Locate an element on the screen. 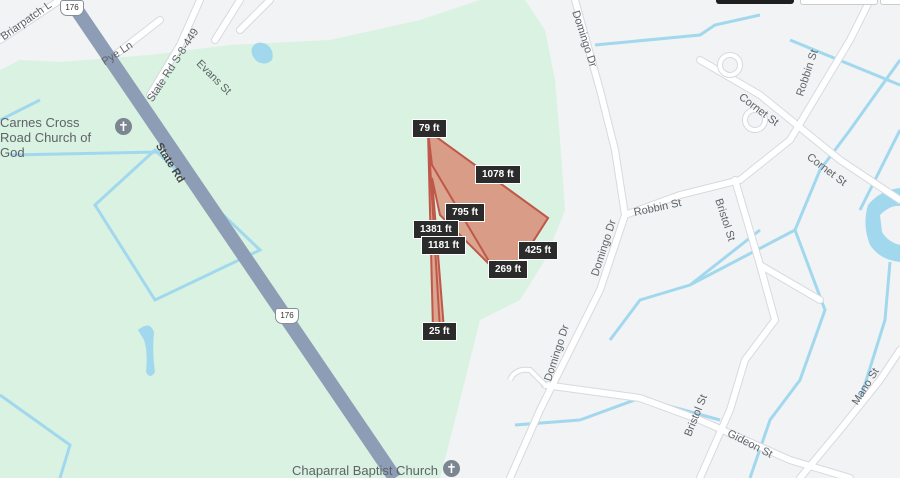 This screenshot has height=478, width=900. measure-label-269: 269 ft is located at coordinates (508, 269).